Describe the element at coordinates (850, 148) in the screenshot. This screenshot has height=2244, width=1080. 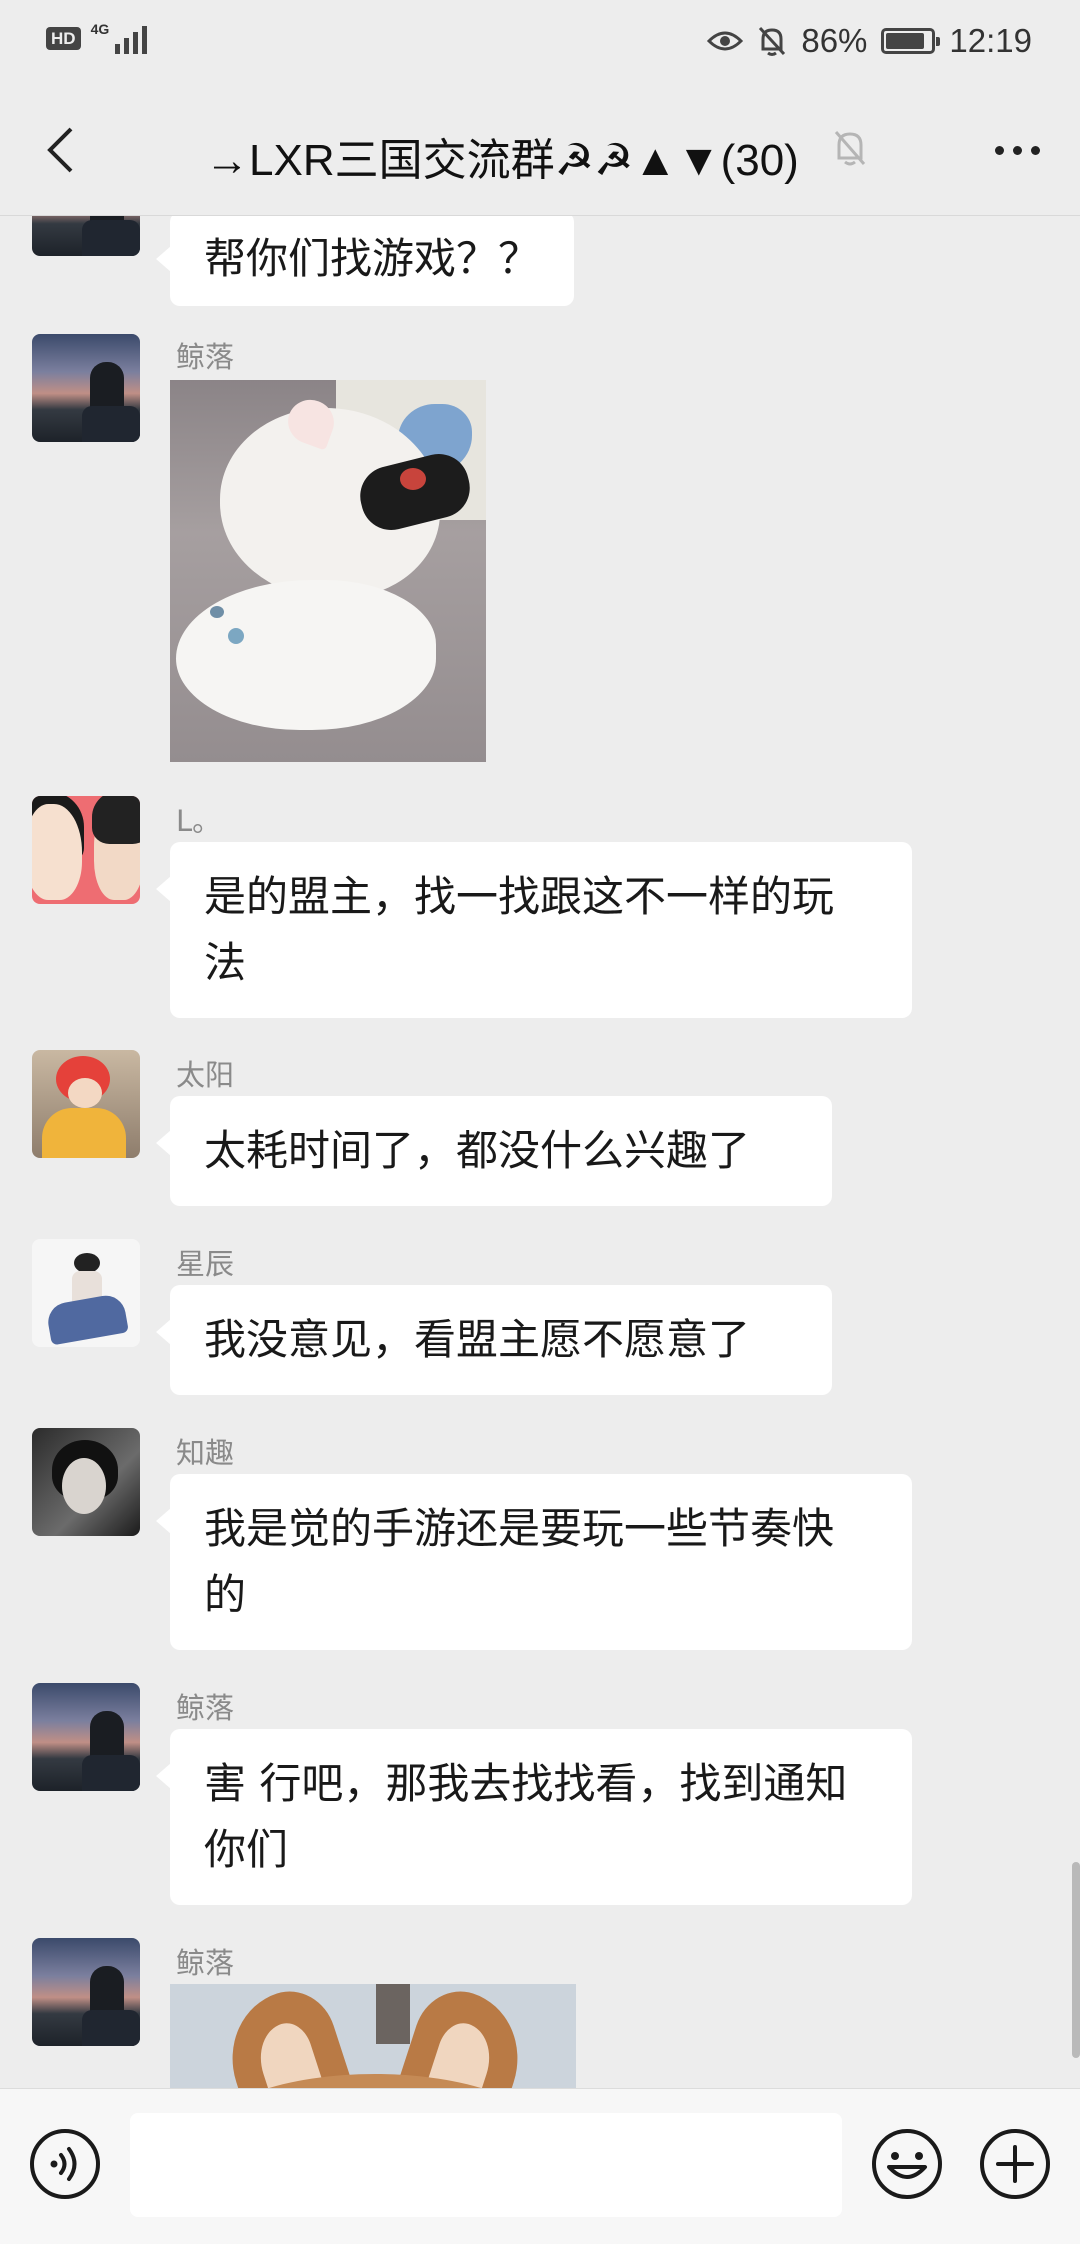
I see `bell-muted-icon` at that location.